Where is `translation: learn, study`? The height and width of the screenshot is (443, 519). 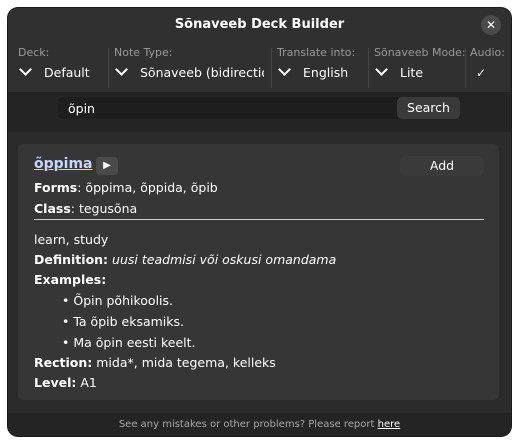 translation: learn, study is located at coordinates (71, 239).